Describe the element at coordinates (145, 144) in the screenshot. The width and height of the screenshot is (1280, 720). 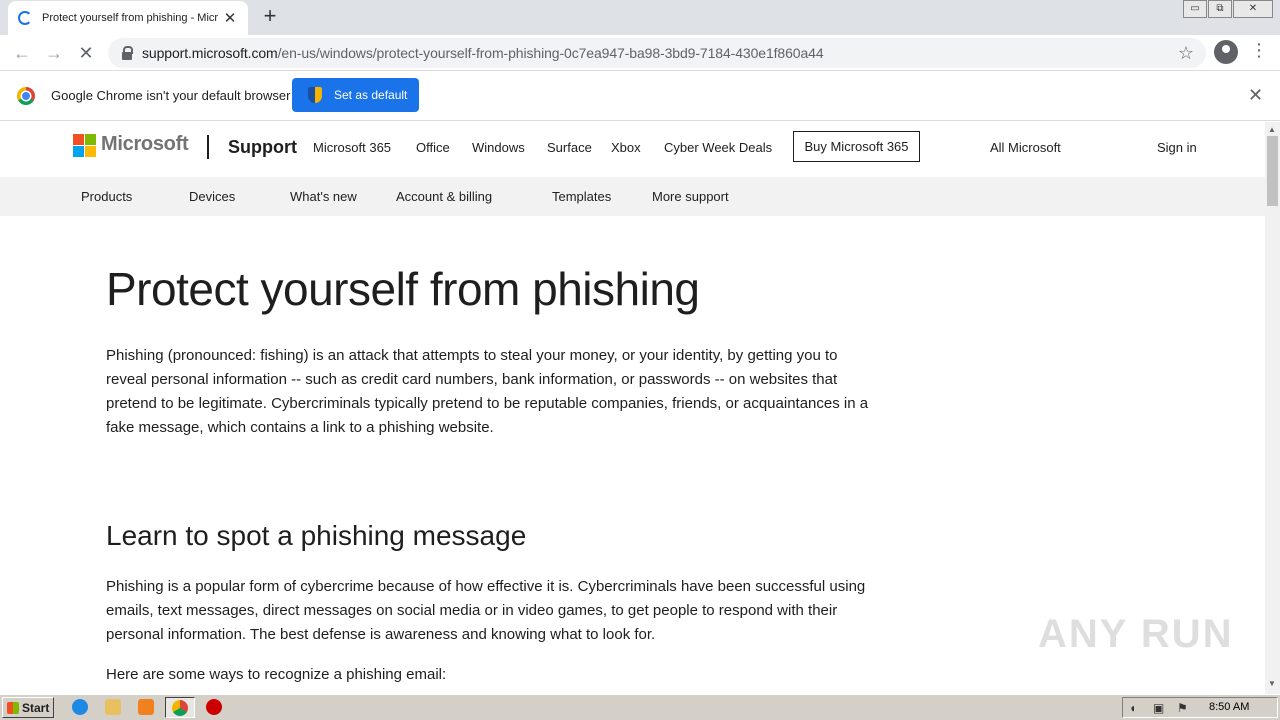
I see `microsoft-brand: Microsoft` at that location.